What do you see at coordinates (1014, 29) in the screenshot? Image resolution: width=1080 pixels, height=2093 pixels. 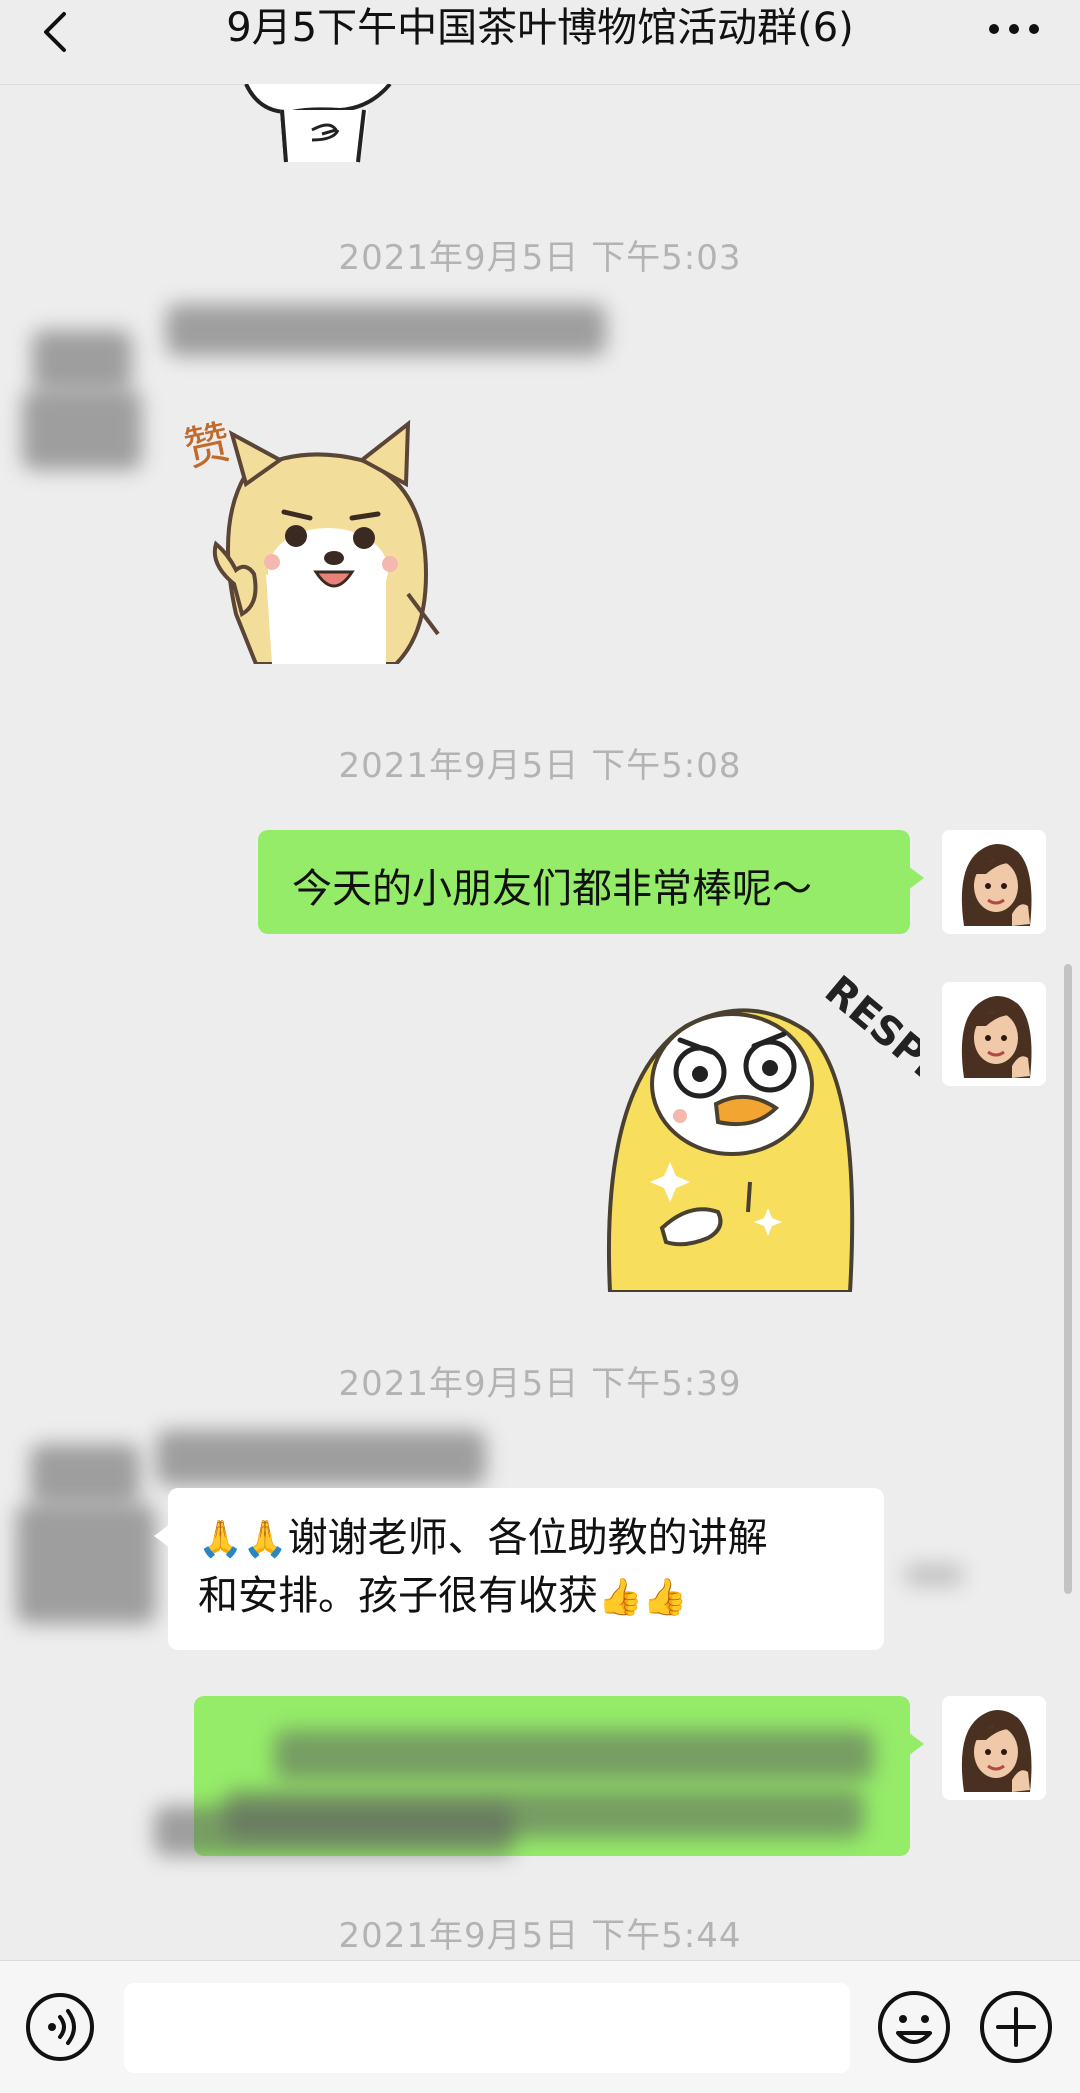 I see `more-dots-icon` at bounding box center [1014, 29].